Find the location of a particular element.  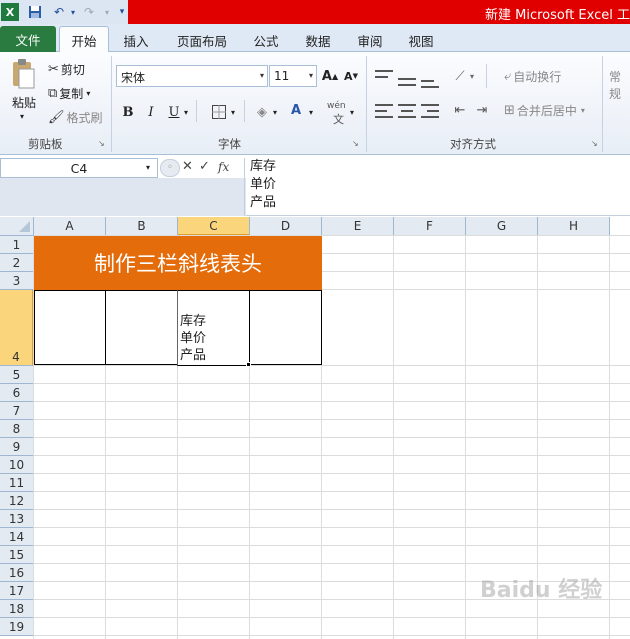

insert-function-icon: fx is located at coordinates (223, 167).